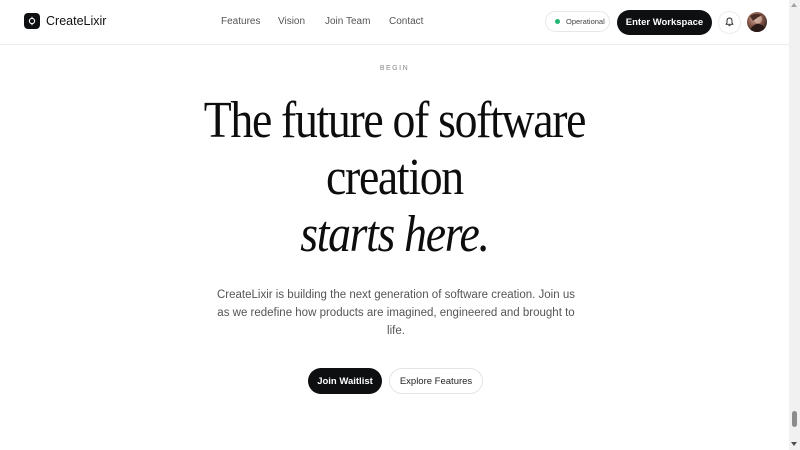  Describe the element at coordinates (291, 21) in the screenshot. I see `nav-link-vision: Vision` at that location.